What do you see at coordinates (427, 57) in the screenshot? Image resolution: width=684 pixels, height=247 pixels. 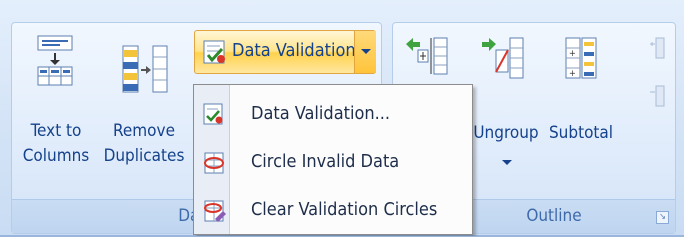 I see `group-icon` at bounding box center [427, 57].